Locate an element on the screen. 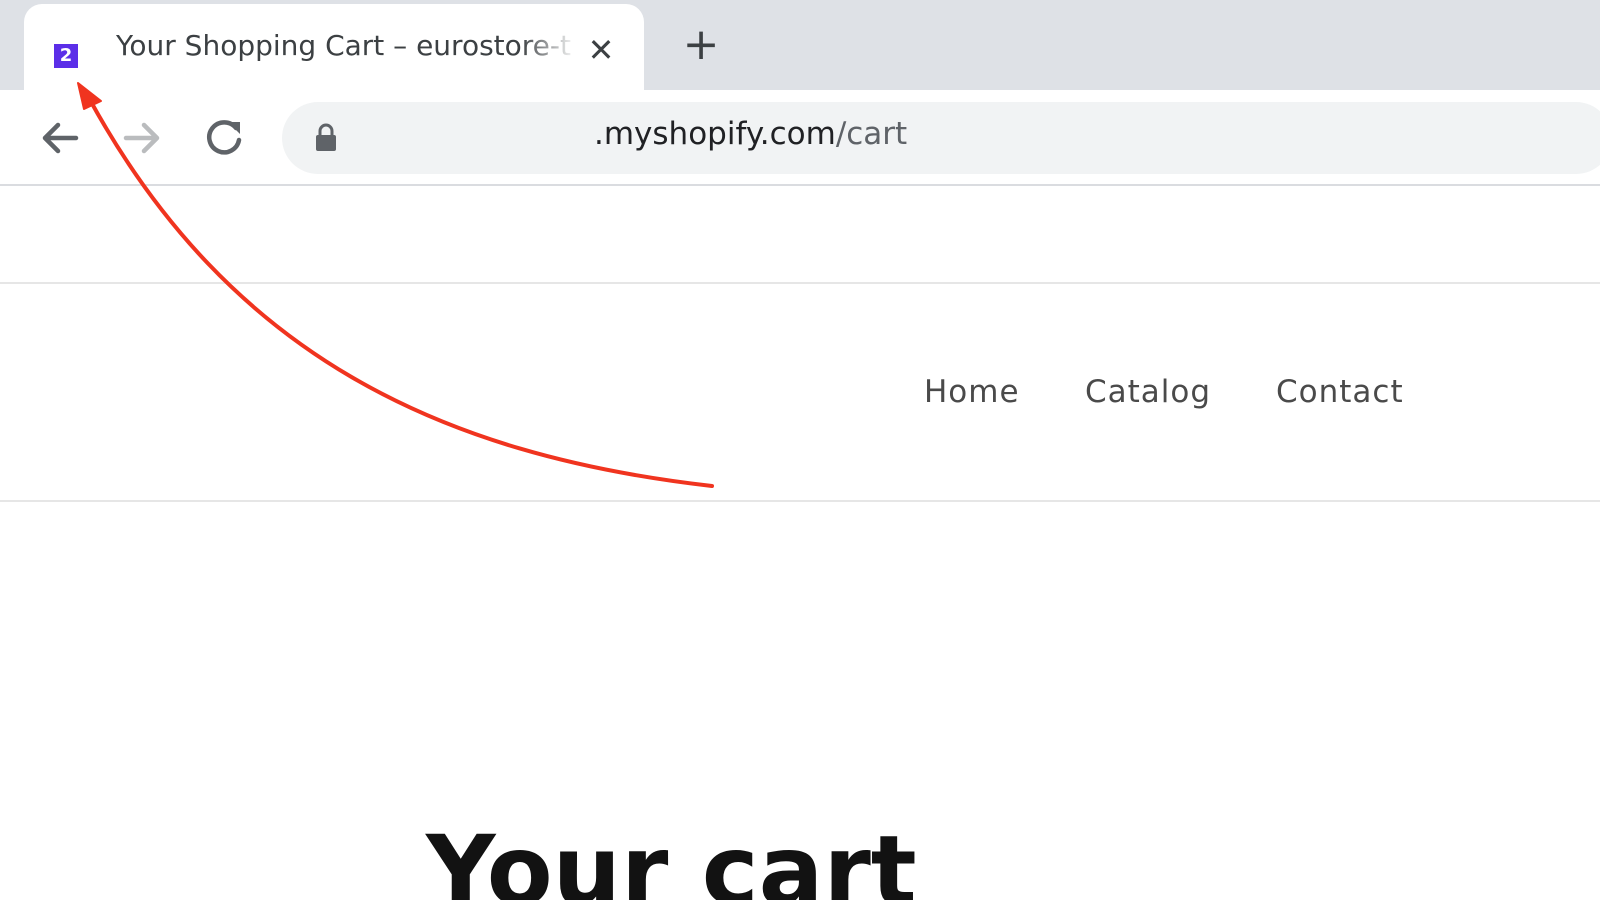  reload-icon is located at coordinates (224, 138).